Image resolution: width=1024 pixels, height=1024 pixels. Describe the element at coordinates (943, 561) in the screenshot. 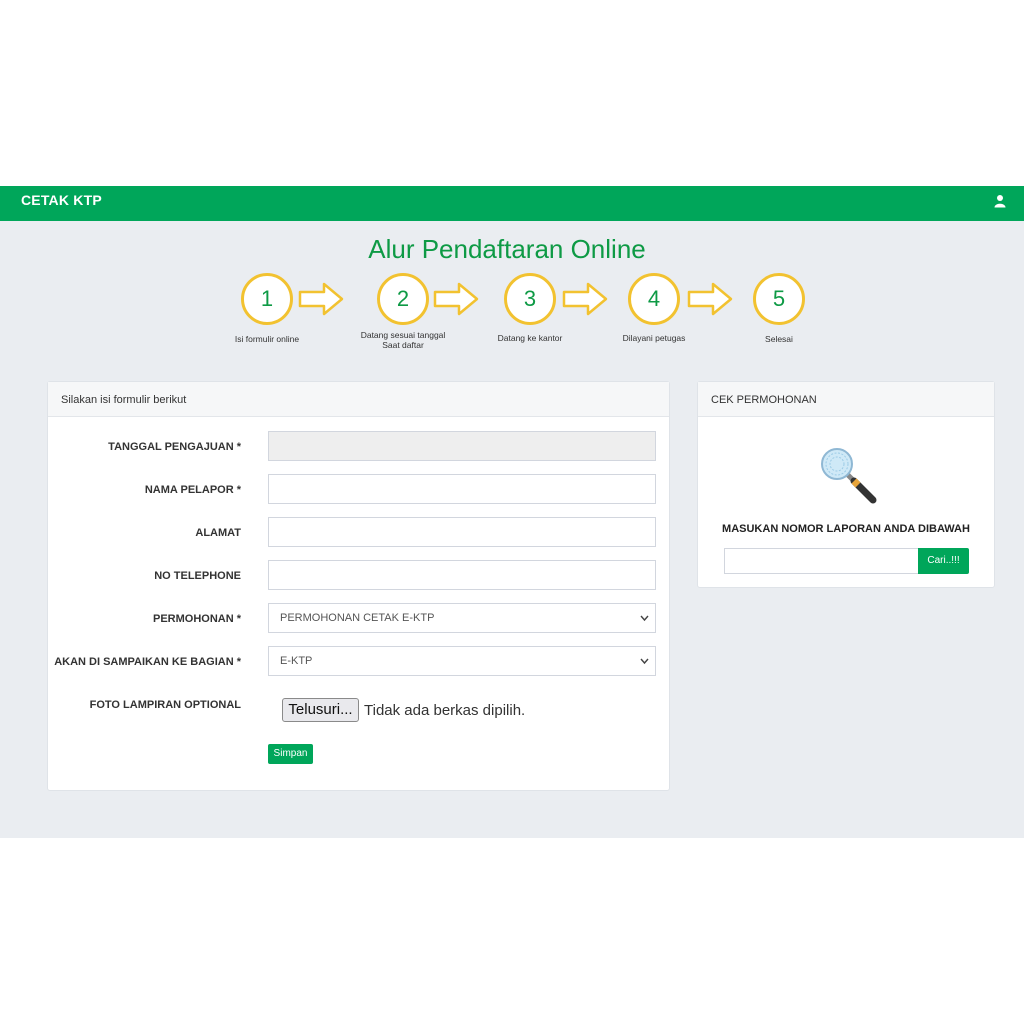

I see `cari-button: Cari..!!!` at that location.